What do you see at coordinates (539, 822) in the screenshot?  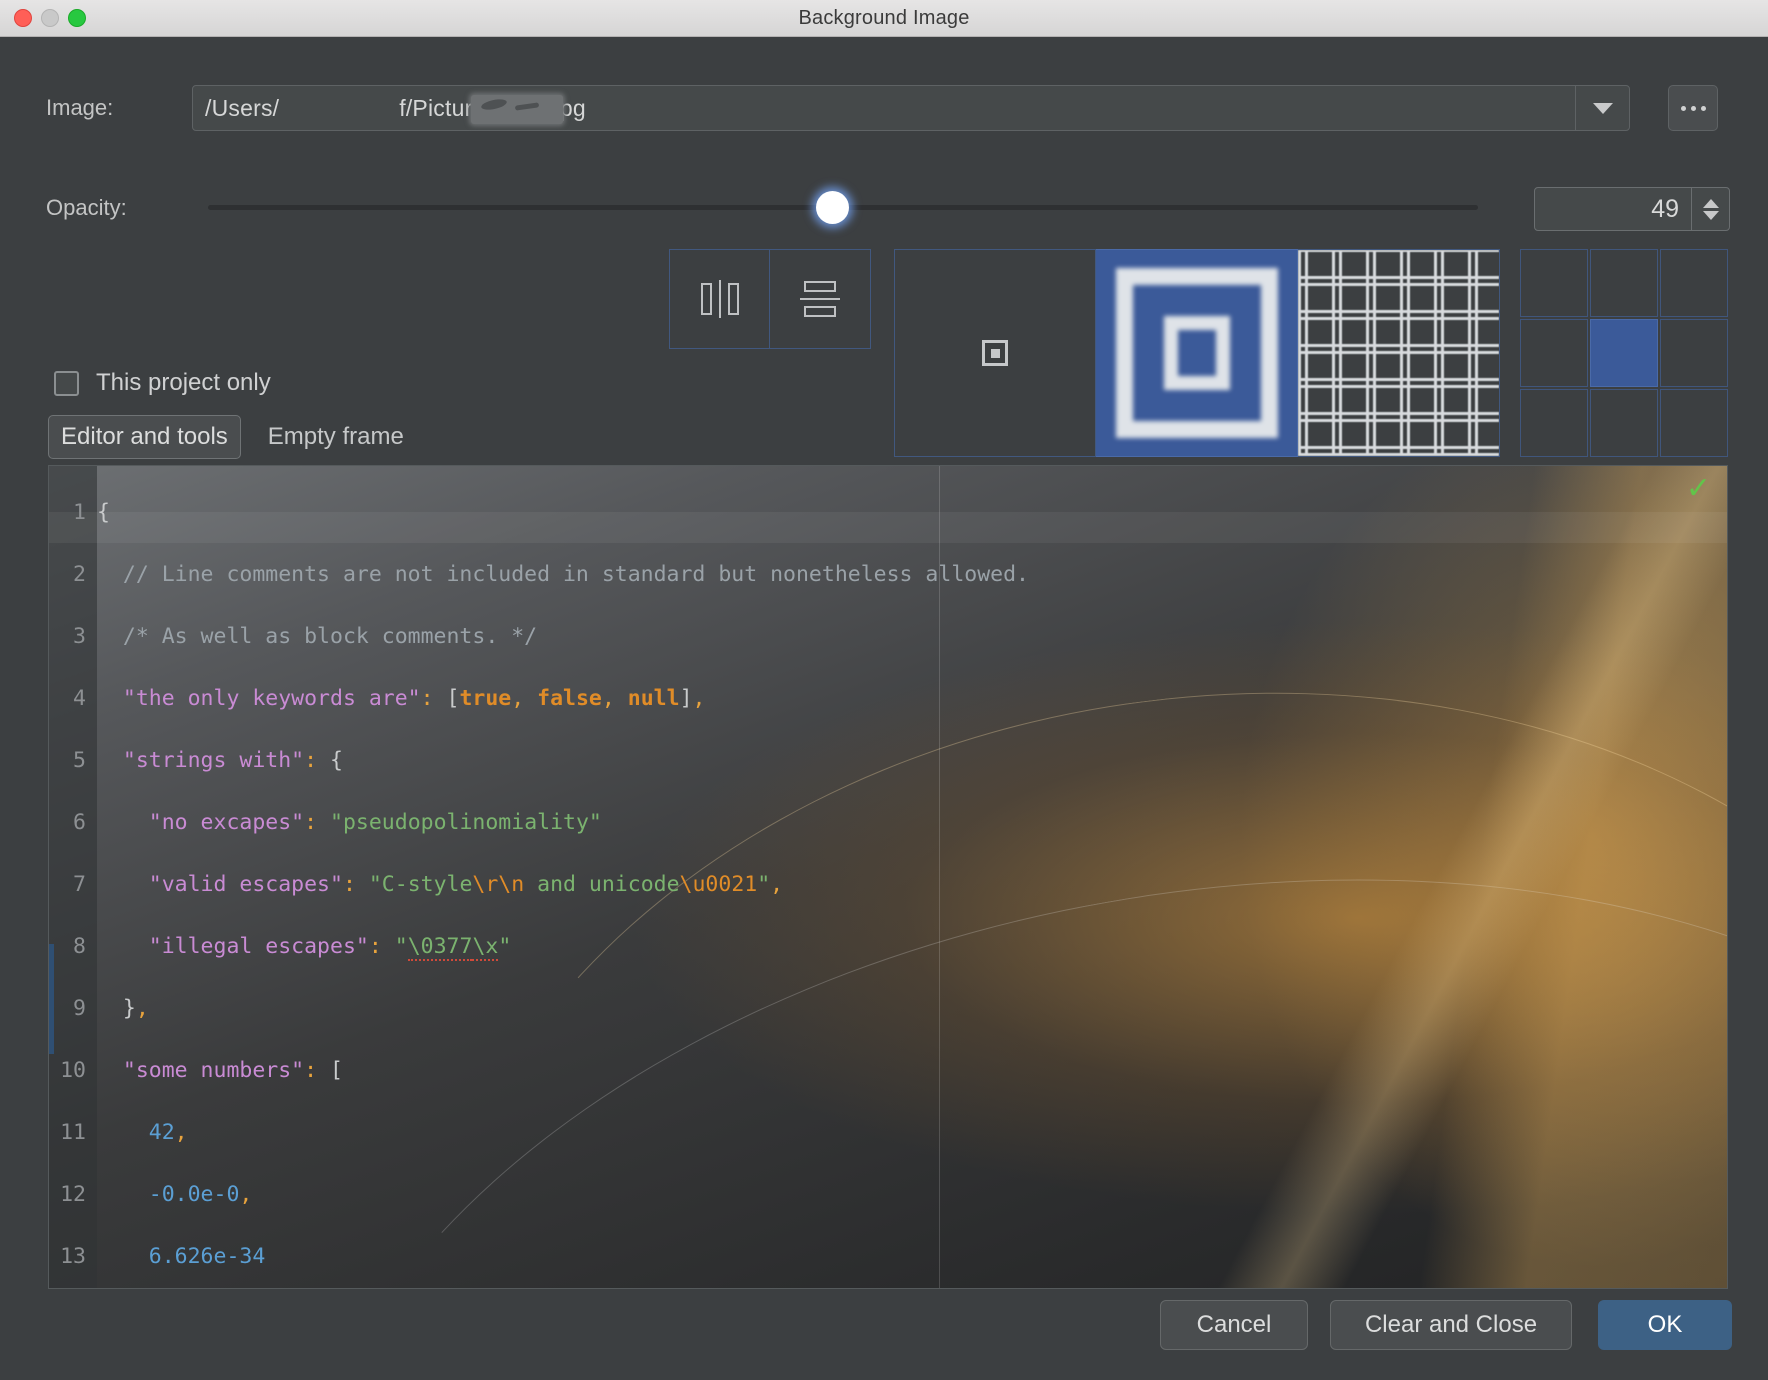 I see `code-line: 6 "no excapes": "pseudopolinomiality"` at bounding box center [539, 822].